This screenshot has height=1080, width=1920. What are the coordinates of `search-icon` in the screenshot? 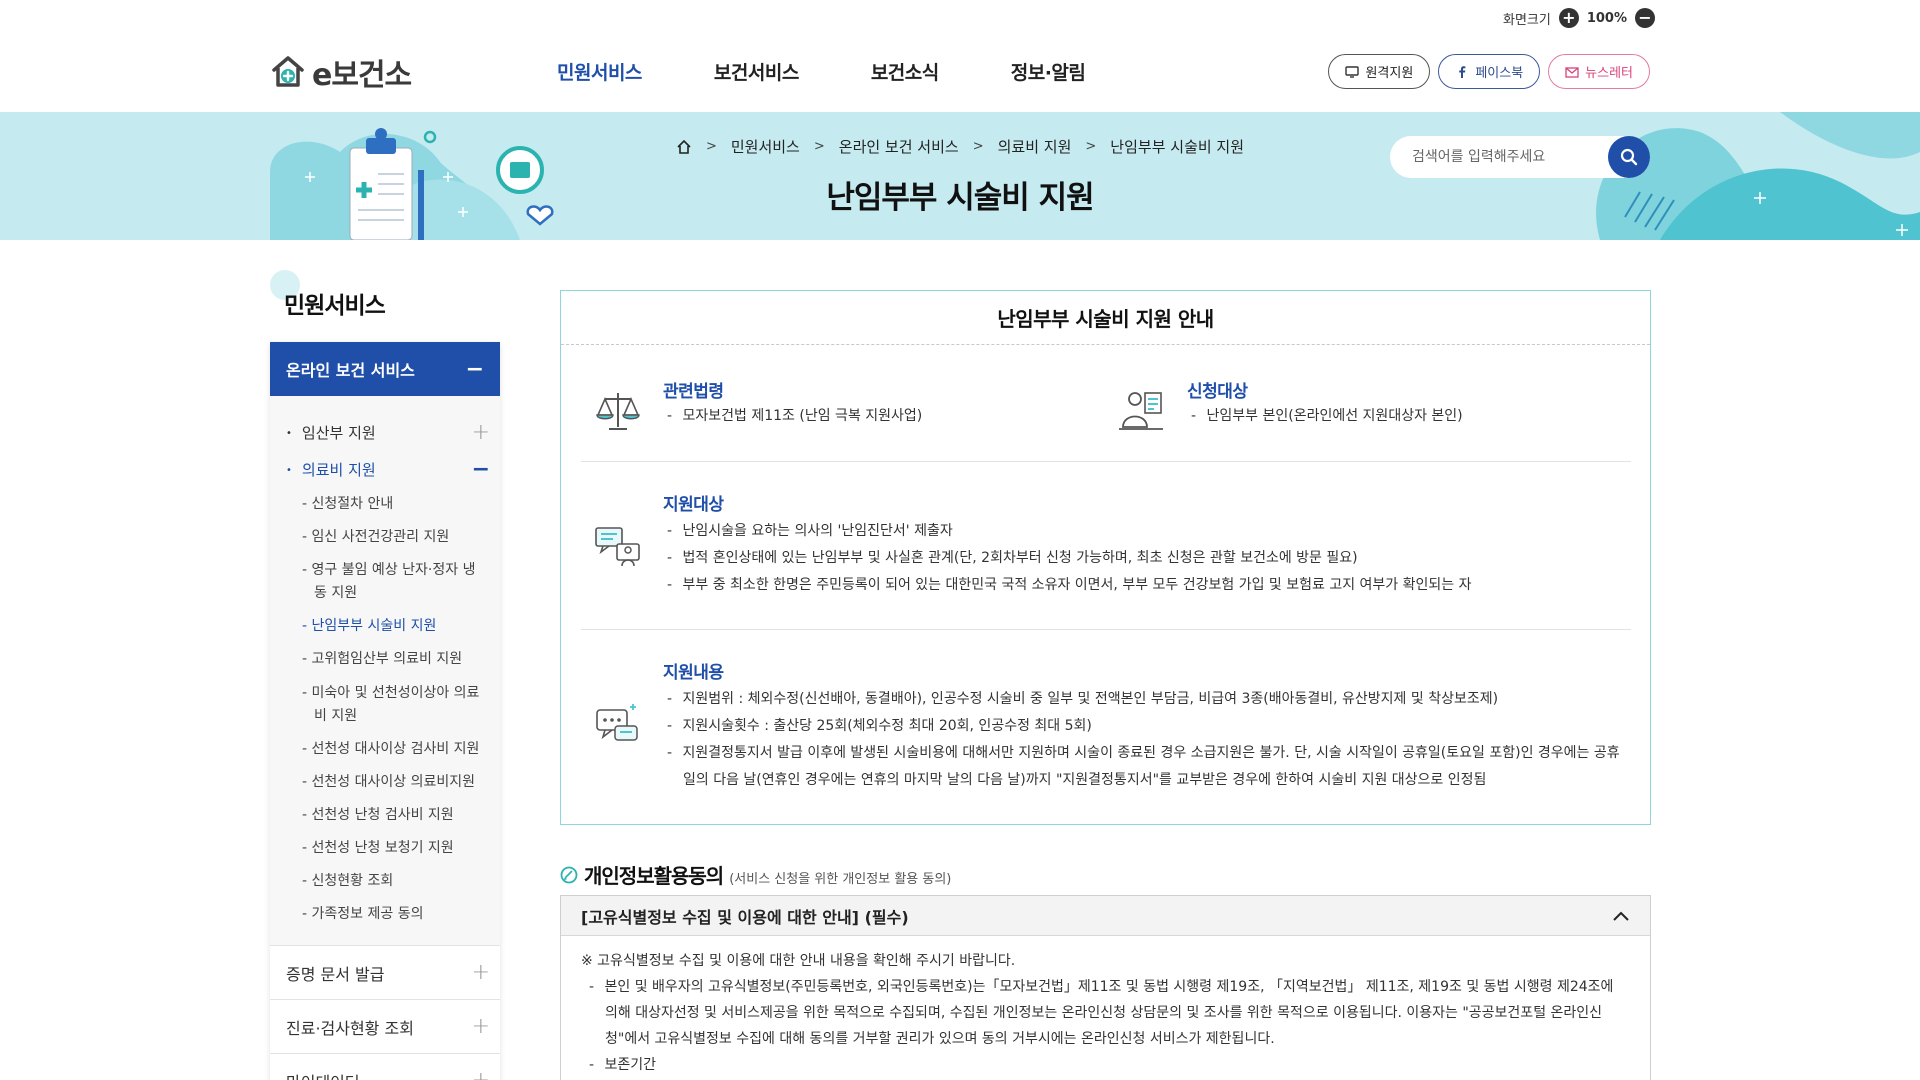 It's located at (1629, 157).